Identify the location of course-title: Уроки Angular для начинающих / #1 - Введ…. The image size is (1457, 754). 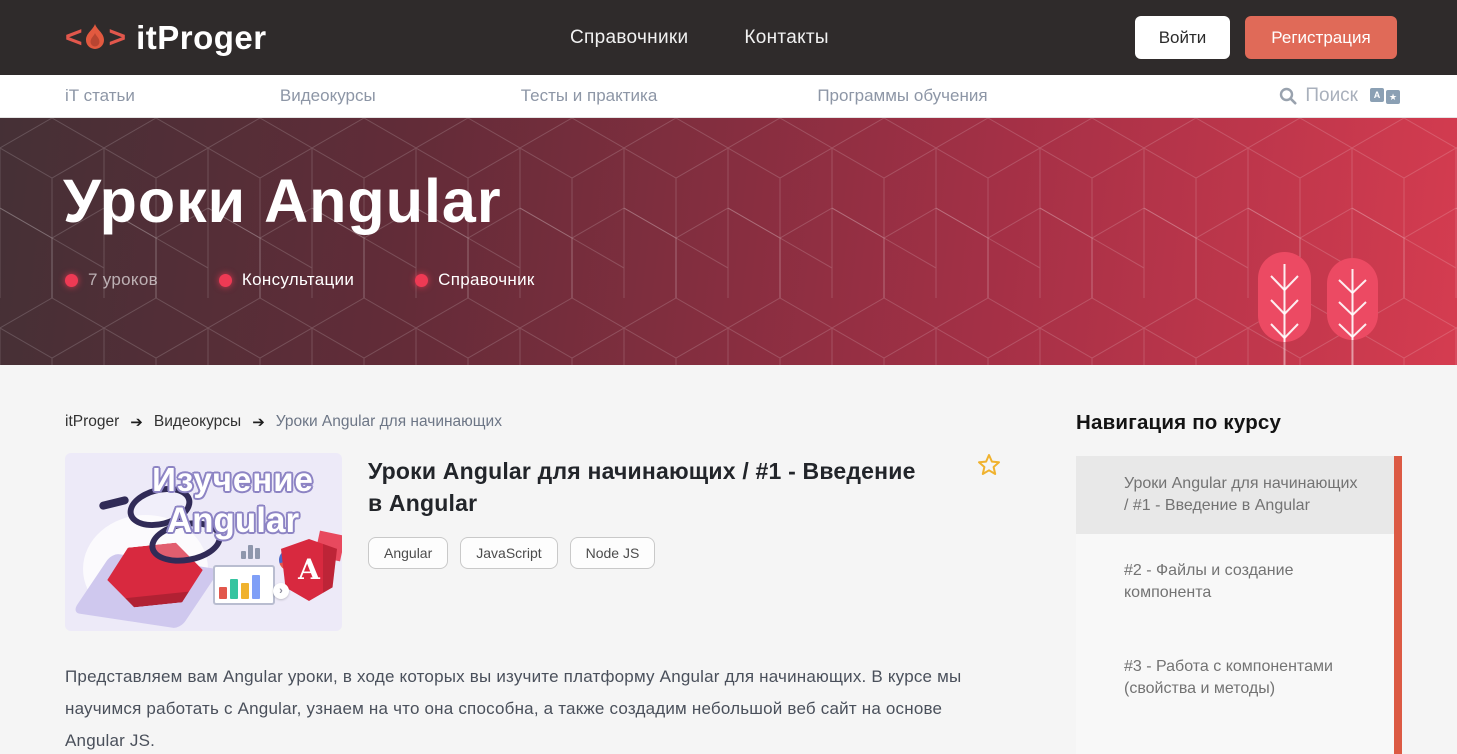
(642, 487).